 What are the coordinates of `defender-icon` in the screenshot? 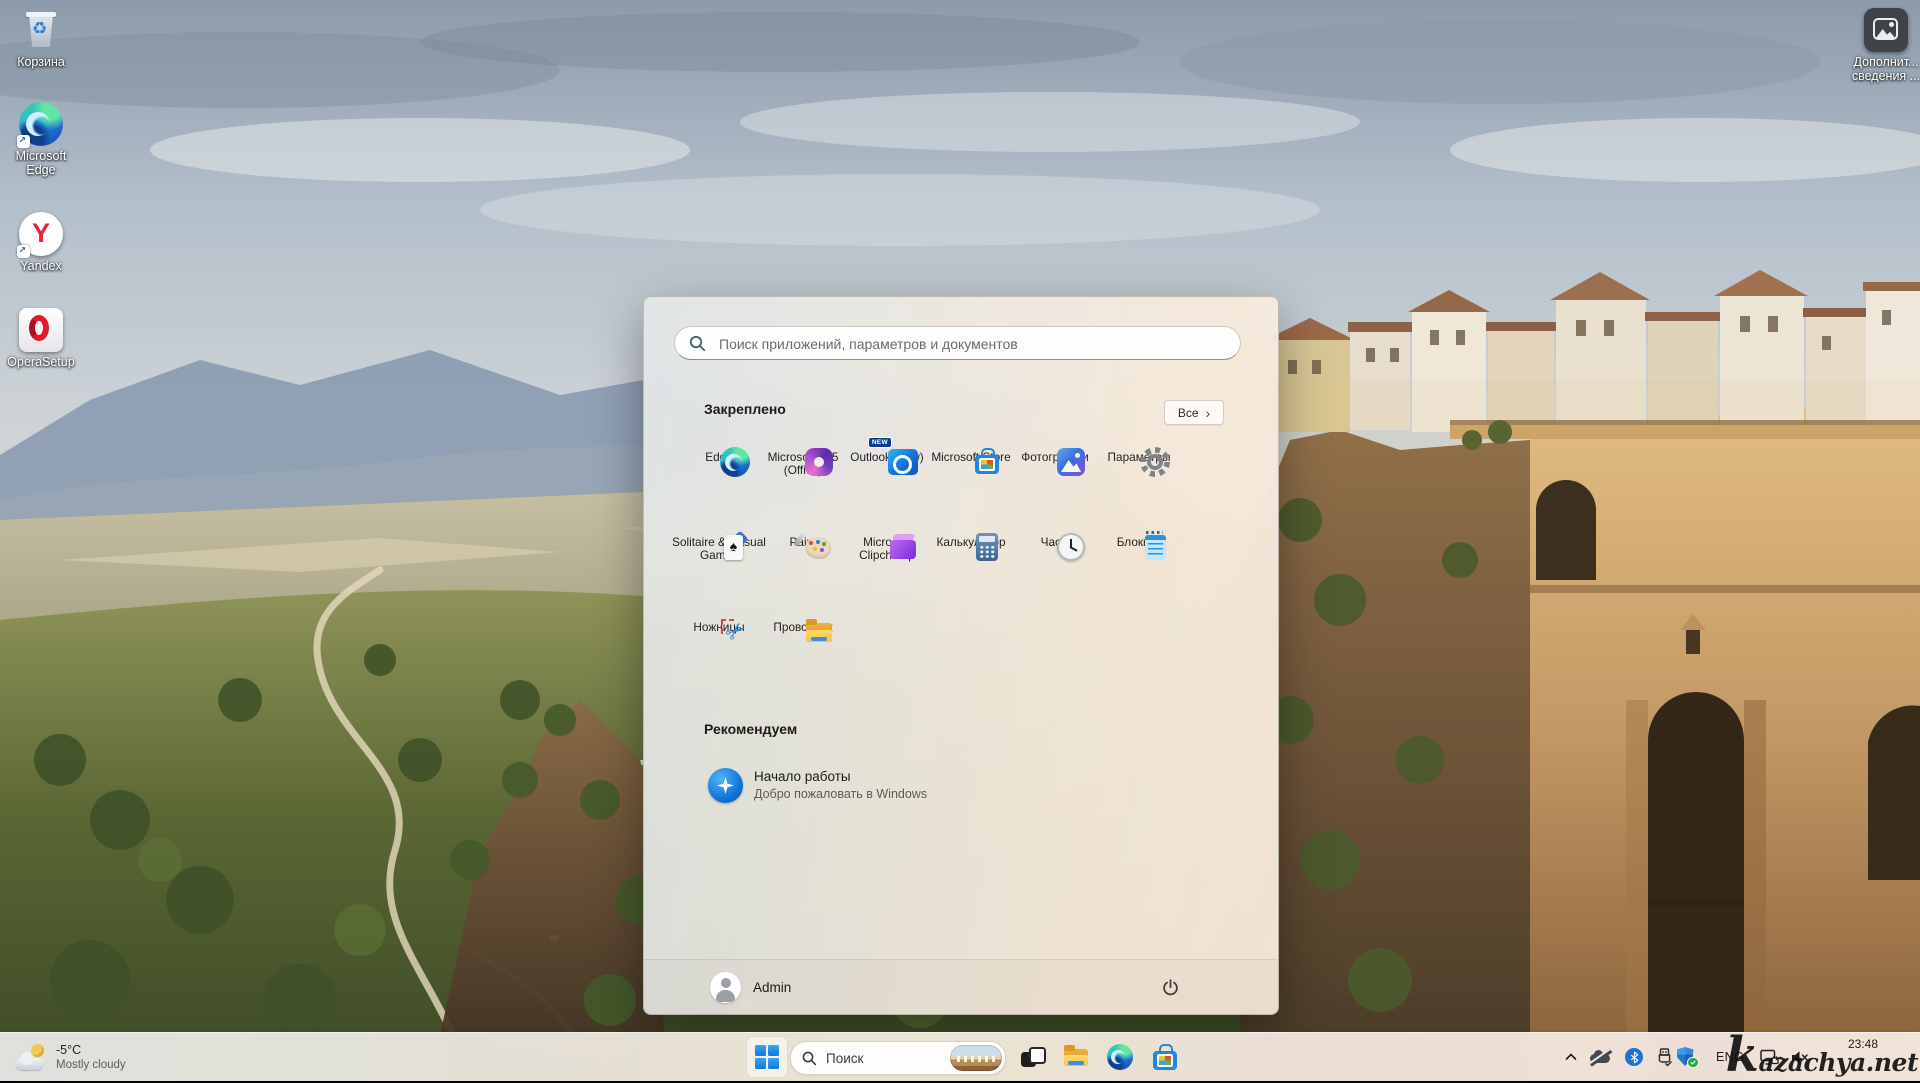 It's located at (1687, 1057).